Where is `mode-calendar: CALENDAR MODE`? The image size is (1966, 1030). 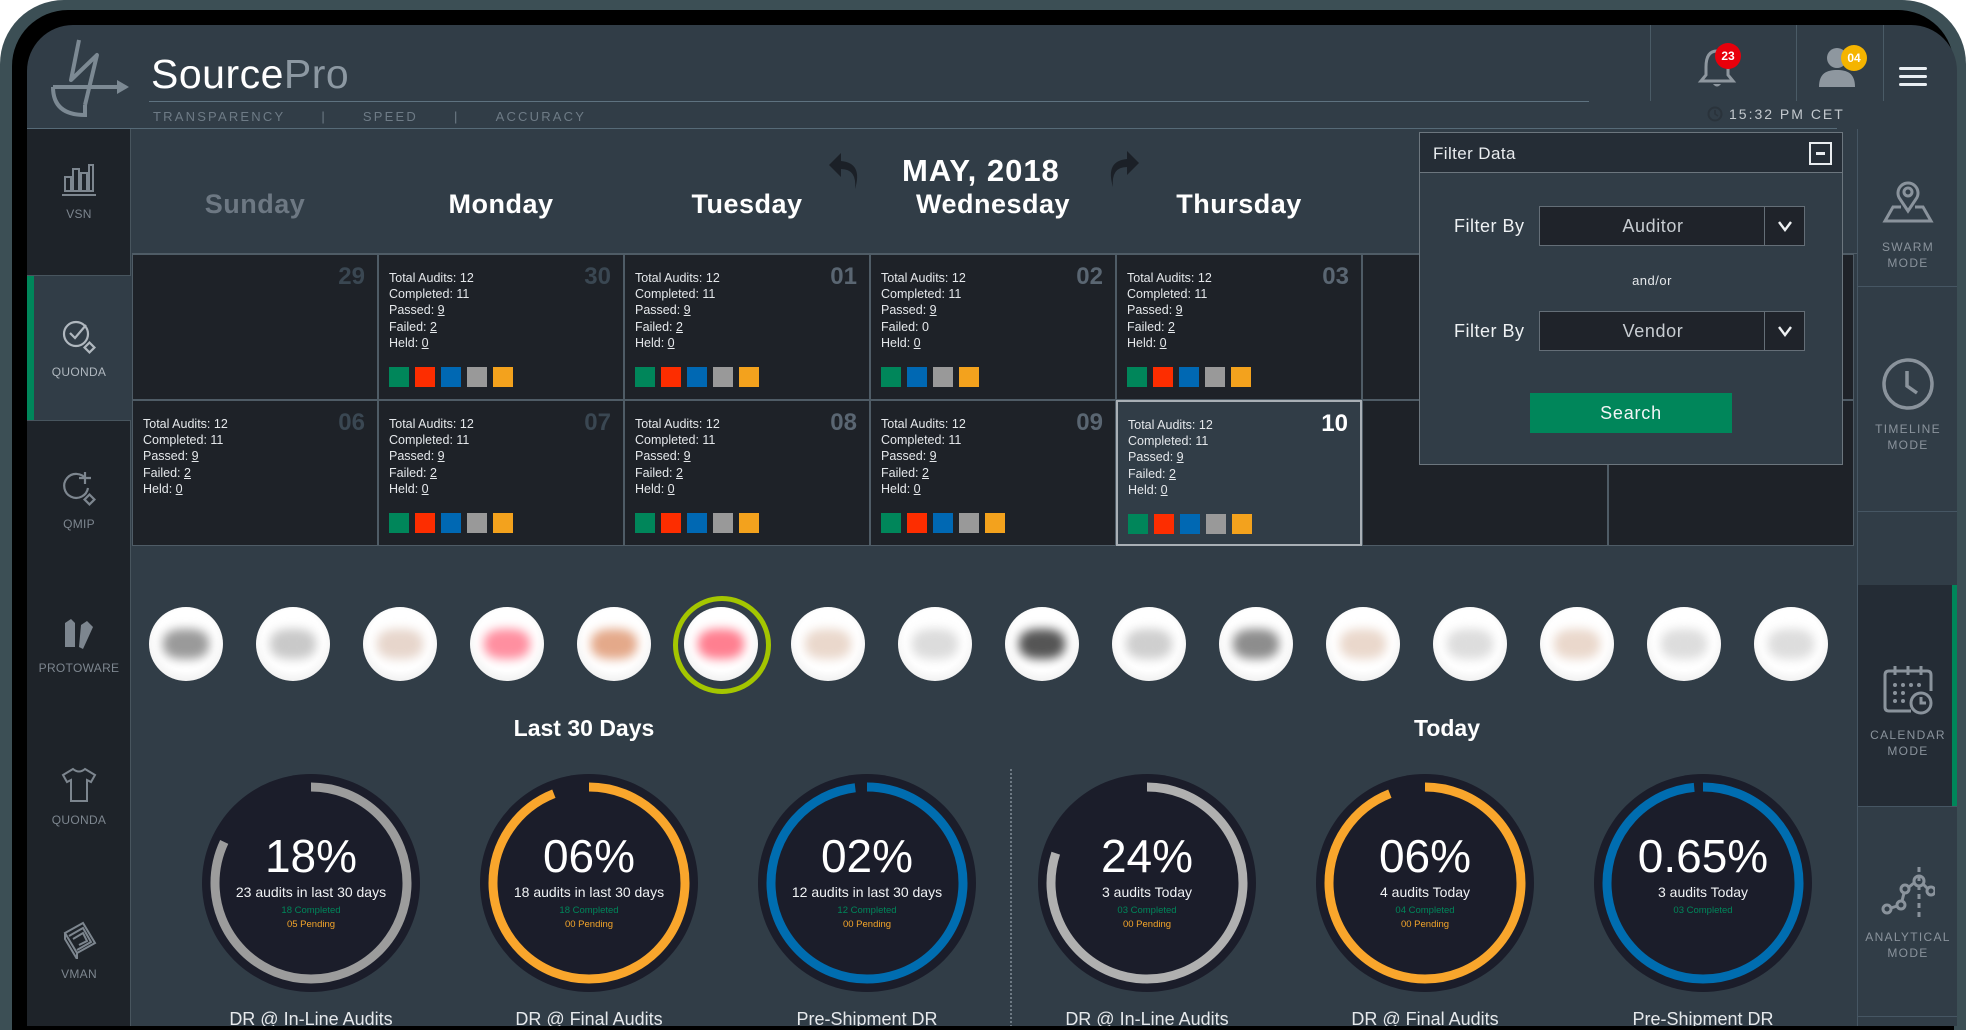
mode-calendar: CALENDAR MODE is located at coordinates (1907, 696).